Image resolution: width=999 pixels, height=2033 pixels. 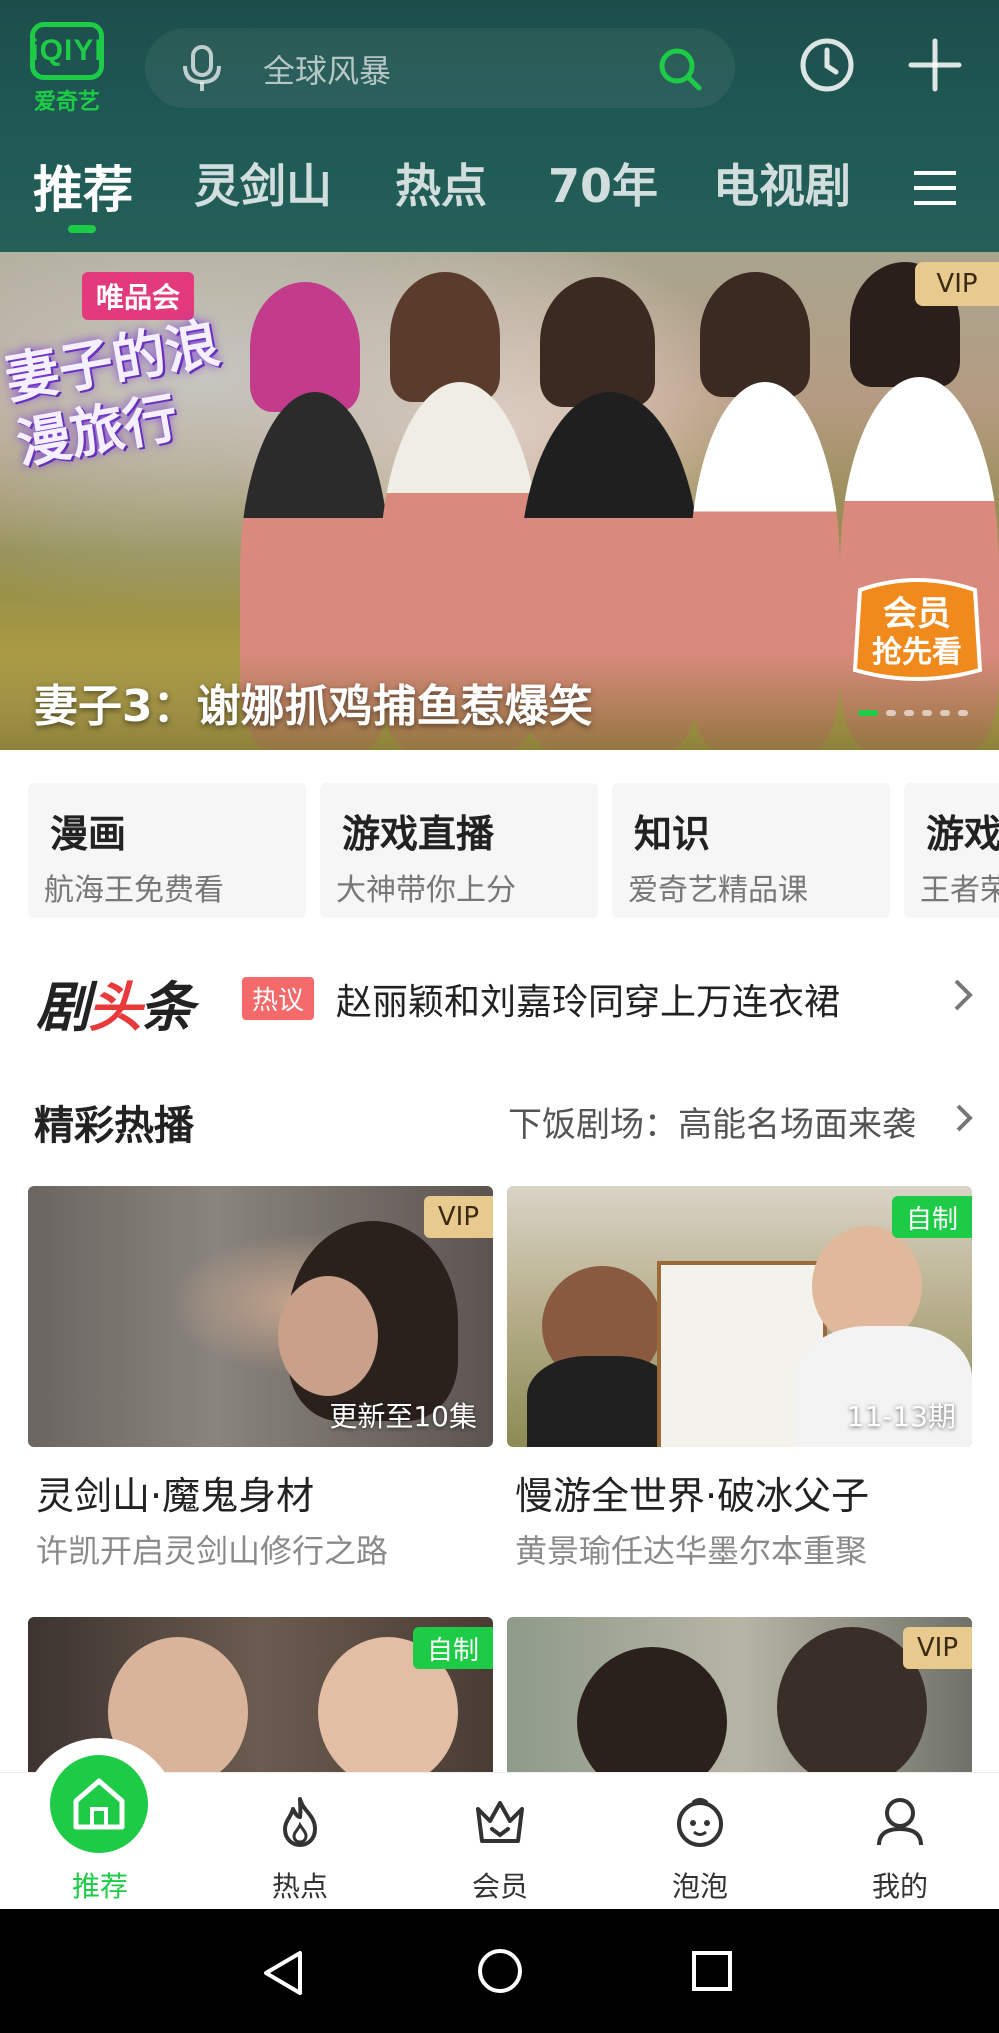 What do you see at coordinates (426, 890) in the screenshot?
I see `category-subtitle: 大神带你上分` at bounding box center [426, 890].